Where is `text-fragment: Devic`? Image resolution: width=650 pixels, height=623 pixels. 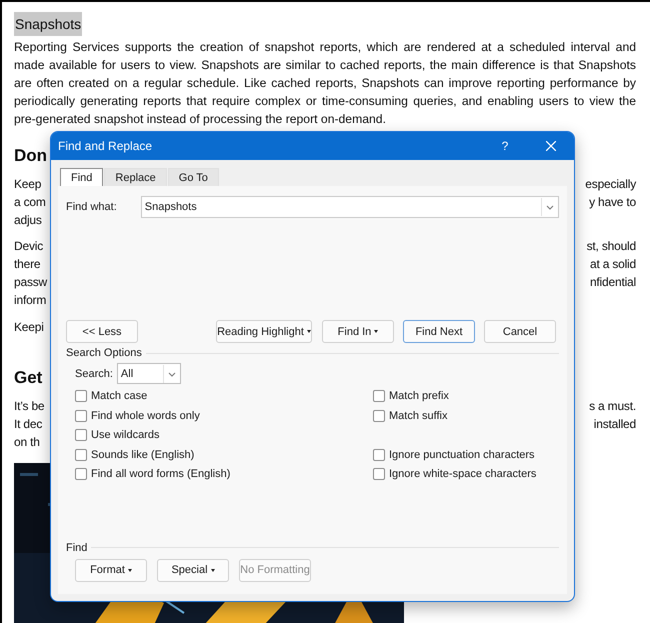 text-fragment: Devic is located at coordinates (29, 247).